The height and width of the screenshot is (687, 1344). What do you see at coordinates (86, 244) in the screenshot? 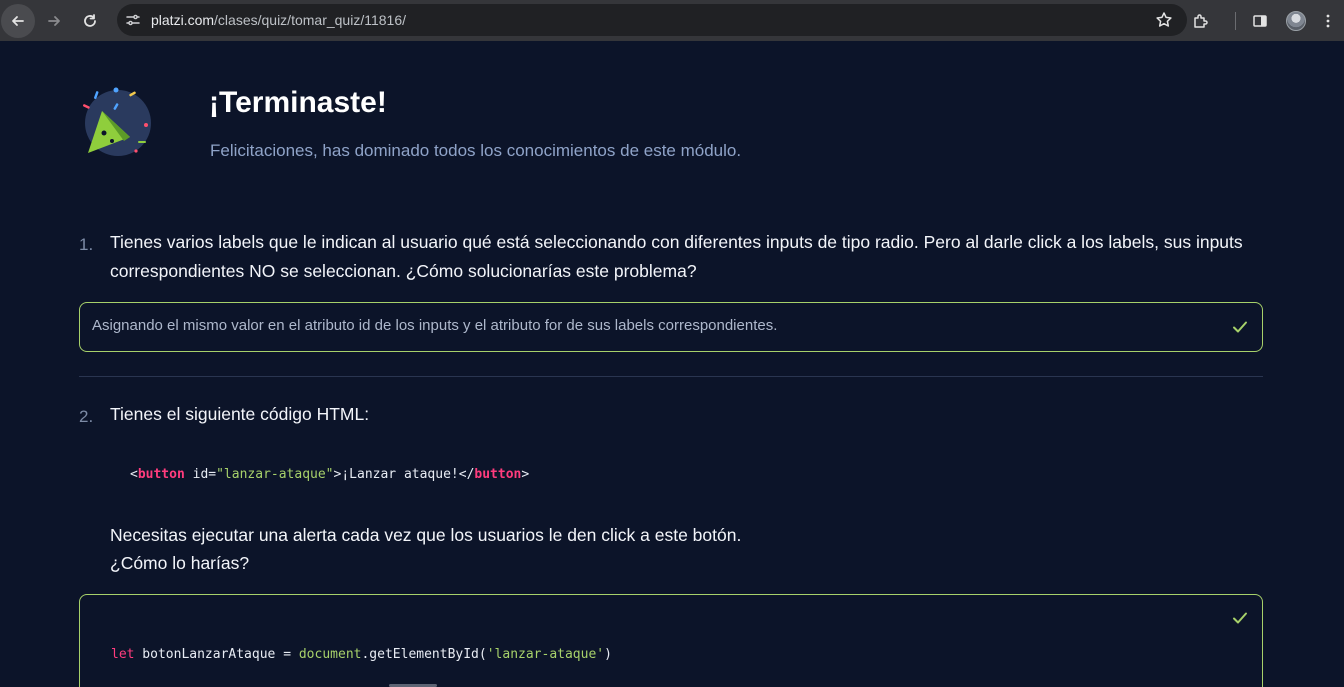
I see `question-1-number: 1.` at bounding box center [86, 244].